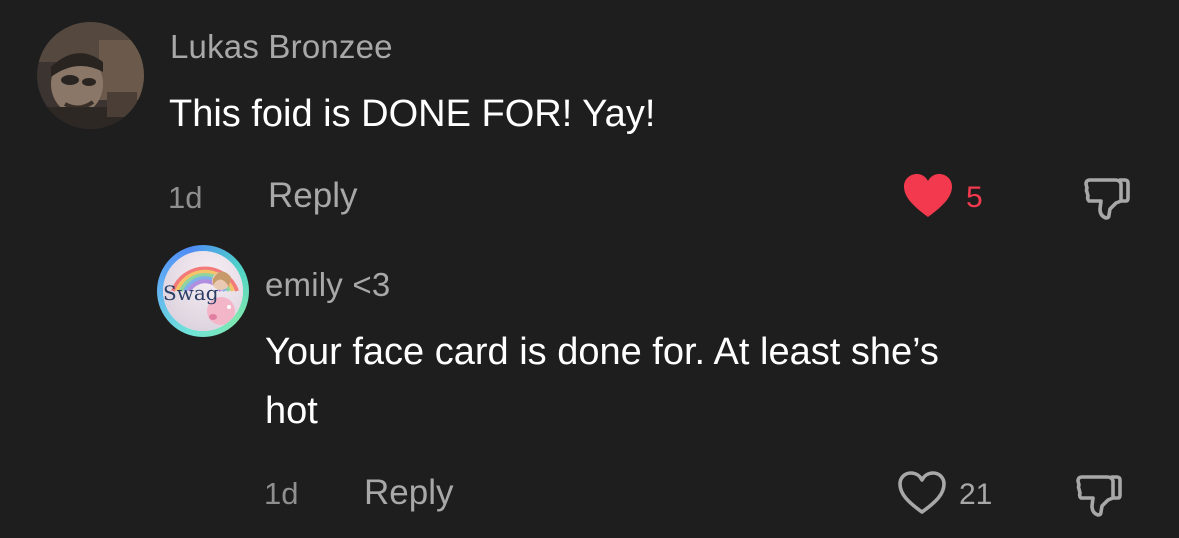 The image size is (1179, 538). I want to click on like-button, so click(928, 196).